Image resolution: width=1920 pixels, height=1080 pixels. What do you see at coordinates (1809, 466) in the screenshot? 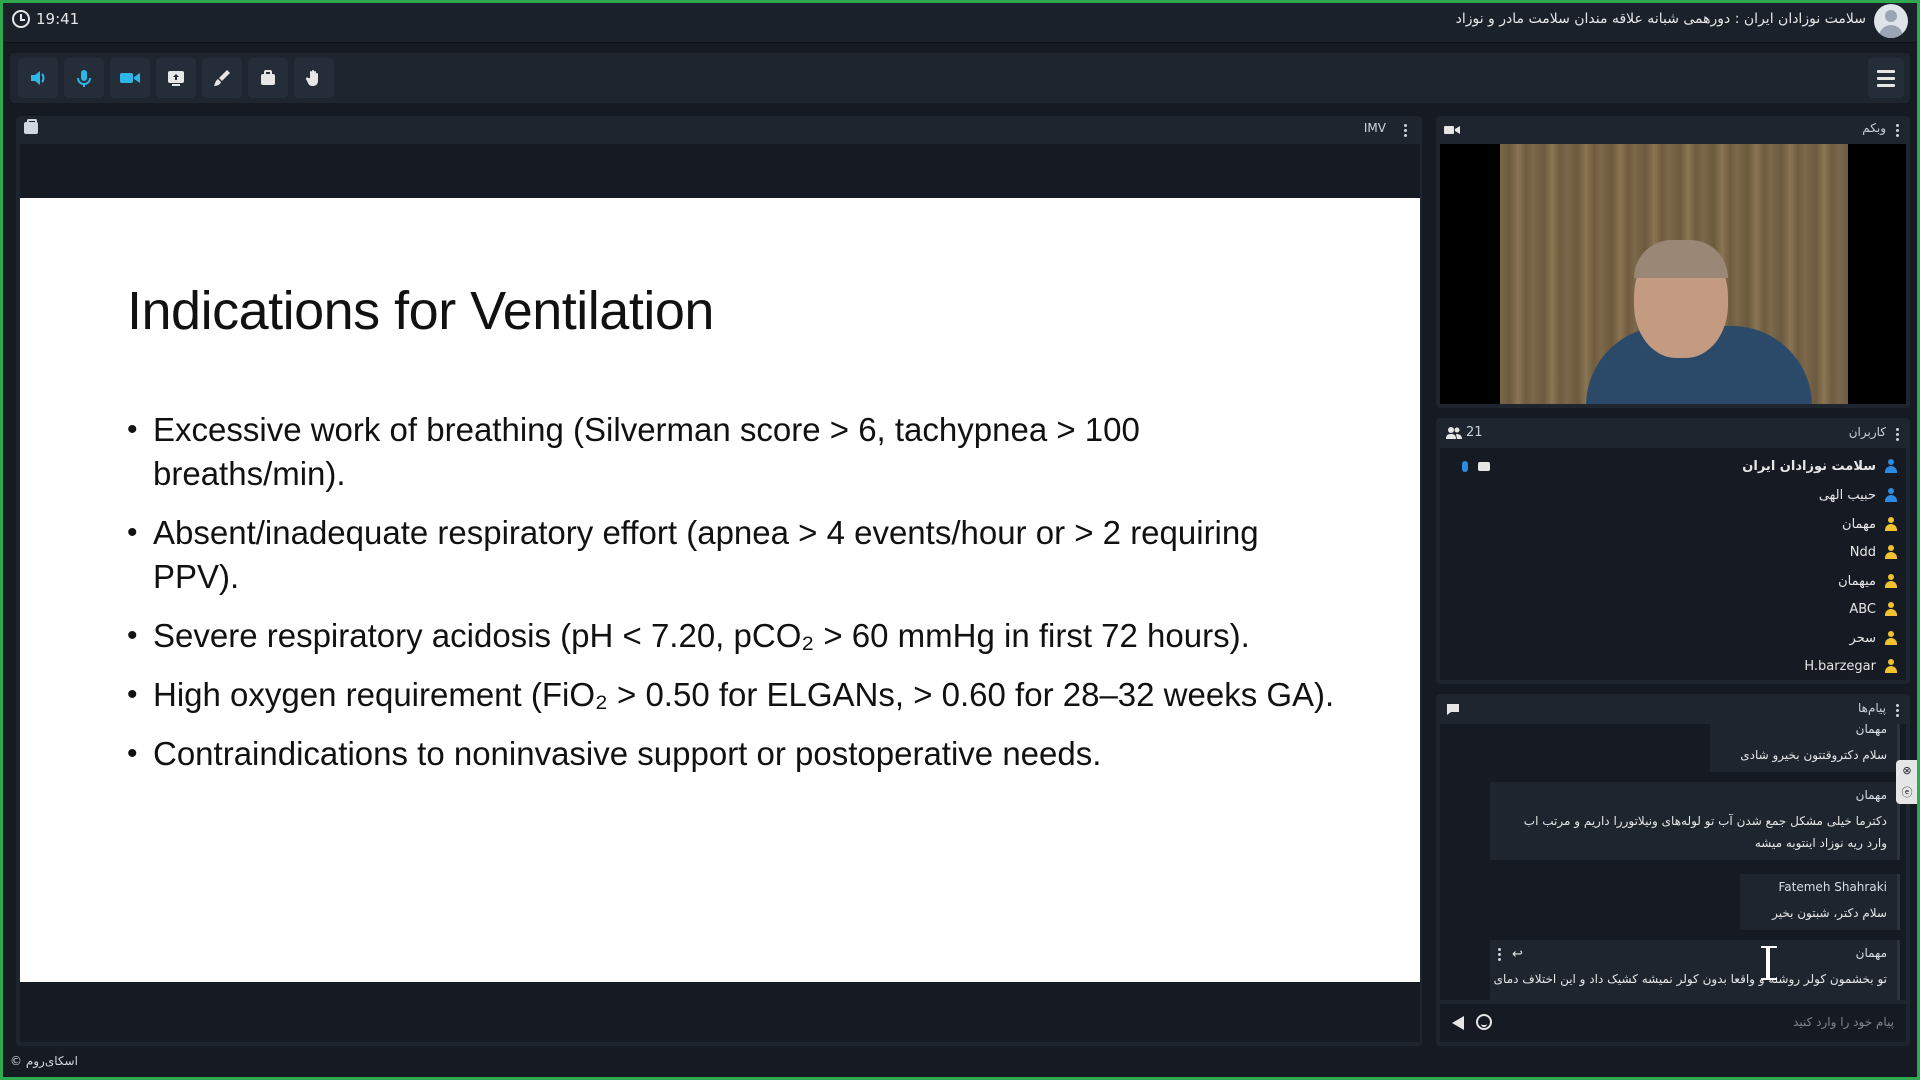
I see `user-name: سلامت نوزادان ایران` at bounding box center [1809, 466].